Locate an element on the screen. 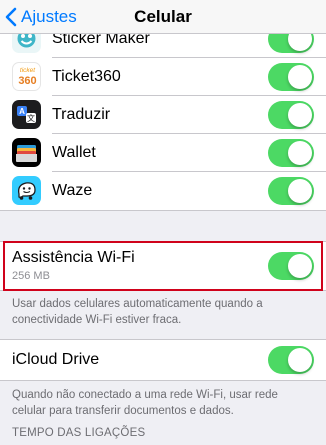  waze-icon is located at coordinates (26, 190).